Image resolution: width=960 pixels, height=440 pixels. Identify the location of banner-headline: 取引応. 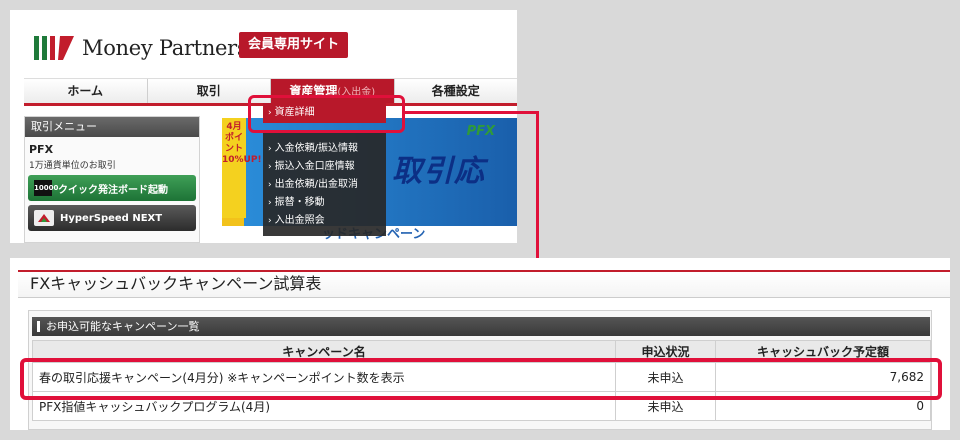
(438, 171).